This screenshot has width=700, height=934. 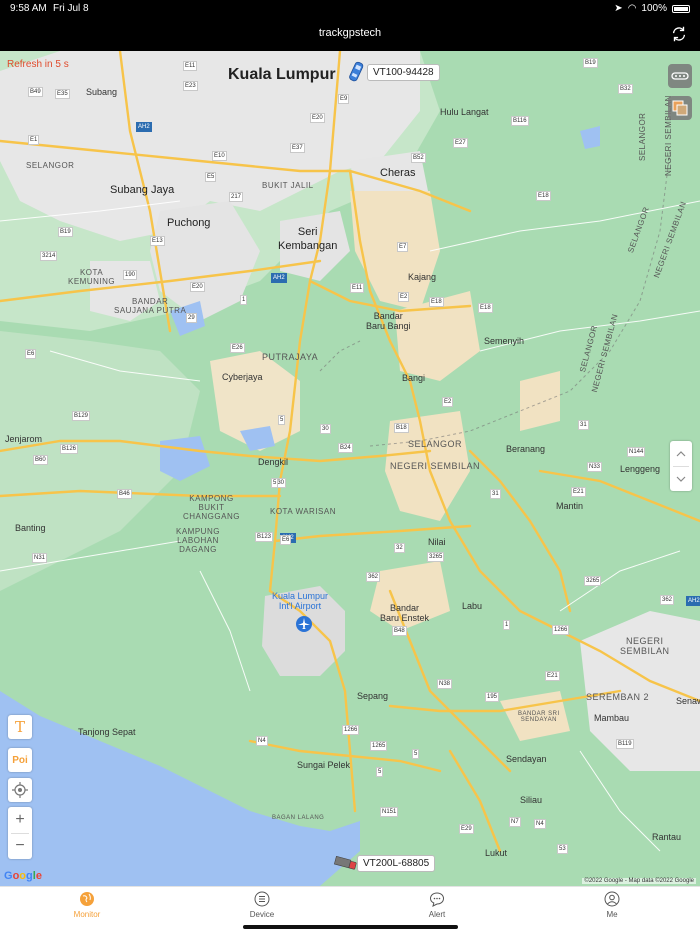 What do you see at coordinates (437, 899) in the screenshot?
I see `chat-icon` at bounding box center [437, 899].